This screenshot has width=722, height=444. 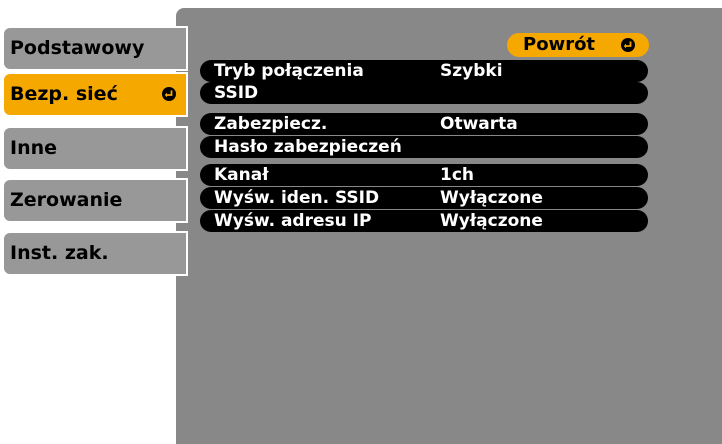 I want to click on tab-inst-zak: Inst. zak., so click(x=95, y=253).